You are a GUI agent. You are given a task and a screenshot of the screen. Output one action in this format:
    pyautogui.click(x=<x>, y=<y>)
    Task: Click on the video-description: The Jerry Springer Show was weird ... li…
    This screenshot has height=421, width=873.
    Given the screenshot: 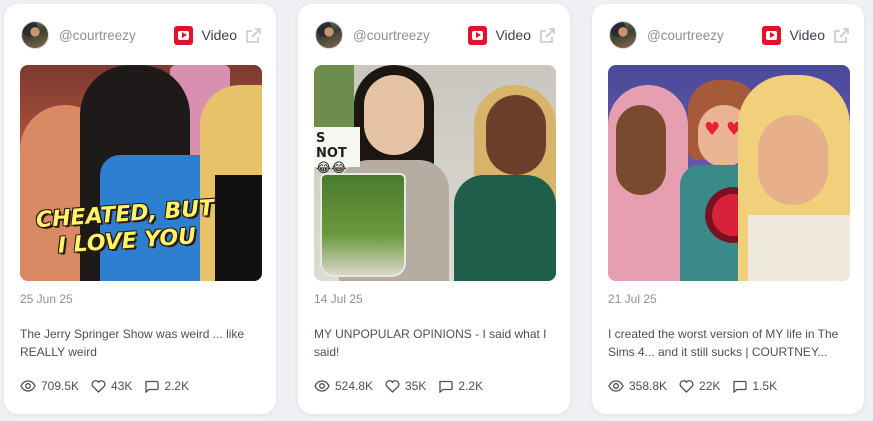 What is the action you would take?
    pyautogui.click(x=132, y=343)
    